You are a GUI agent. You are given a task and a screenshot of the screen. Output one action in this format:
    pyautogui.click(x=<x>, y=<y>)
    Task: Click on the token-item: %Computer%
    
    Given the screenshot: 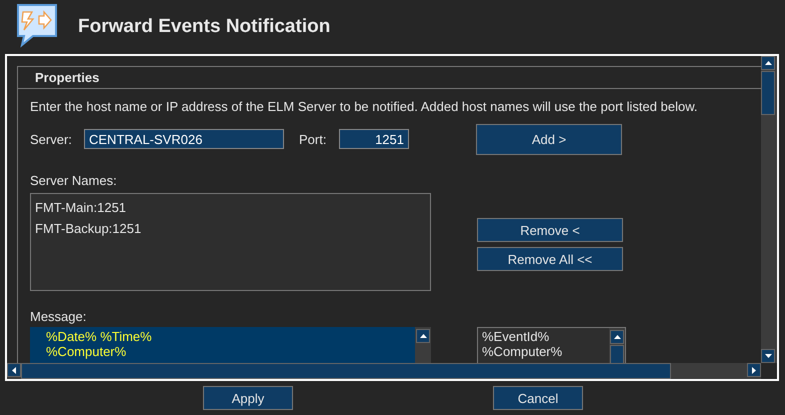 What is the action you would take?
    pyautogui.click(x=545, y=351)
    